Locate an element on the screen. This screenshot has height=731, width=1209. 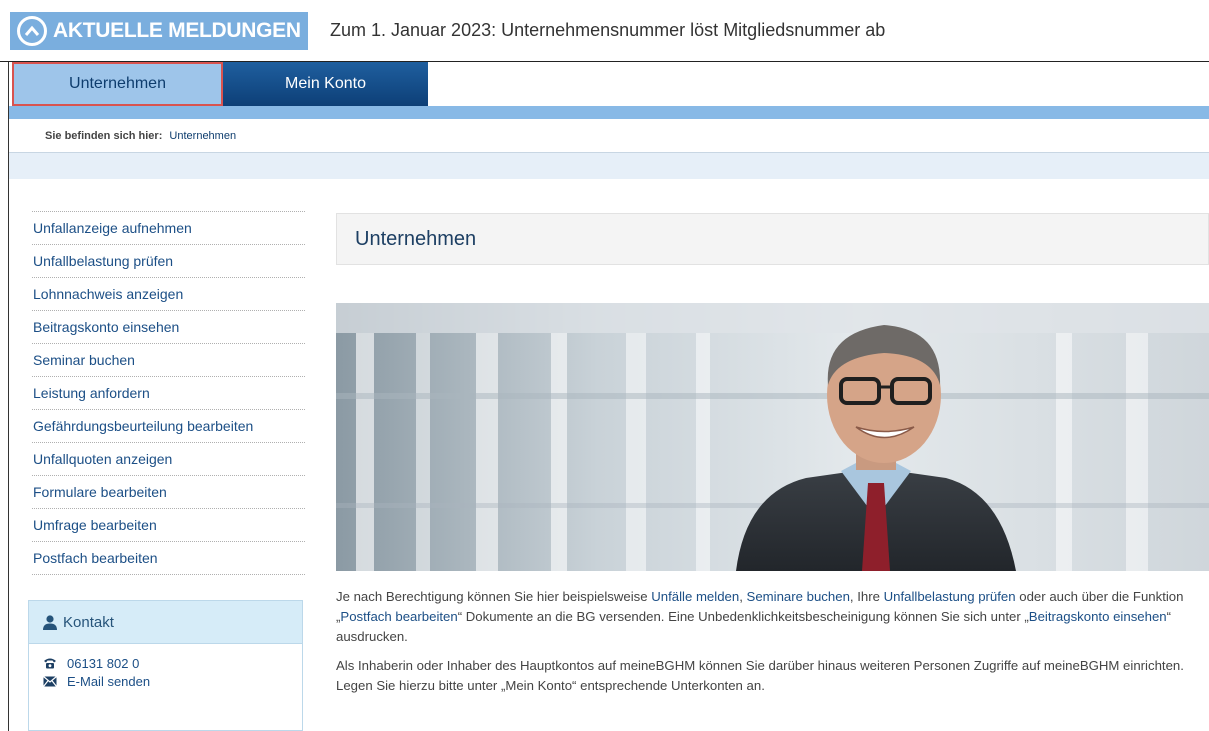
contact-email: E-Mail senden is located at coordinates (165, 681).